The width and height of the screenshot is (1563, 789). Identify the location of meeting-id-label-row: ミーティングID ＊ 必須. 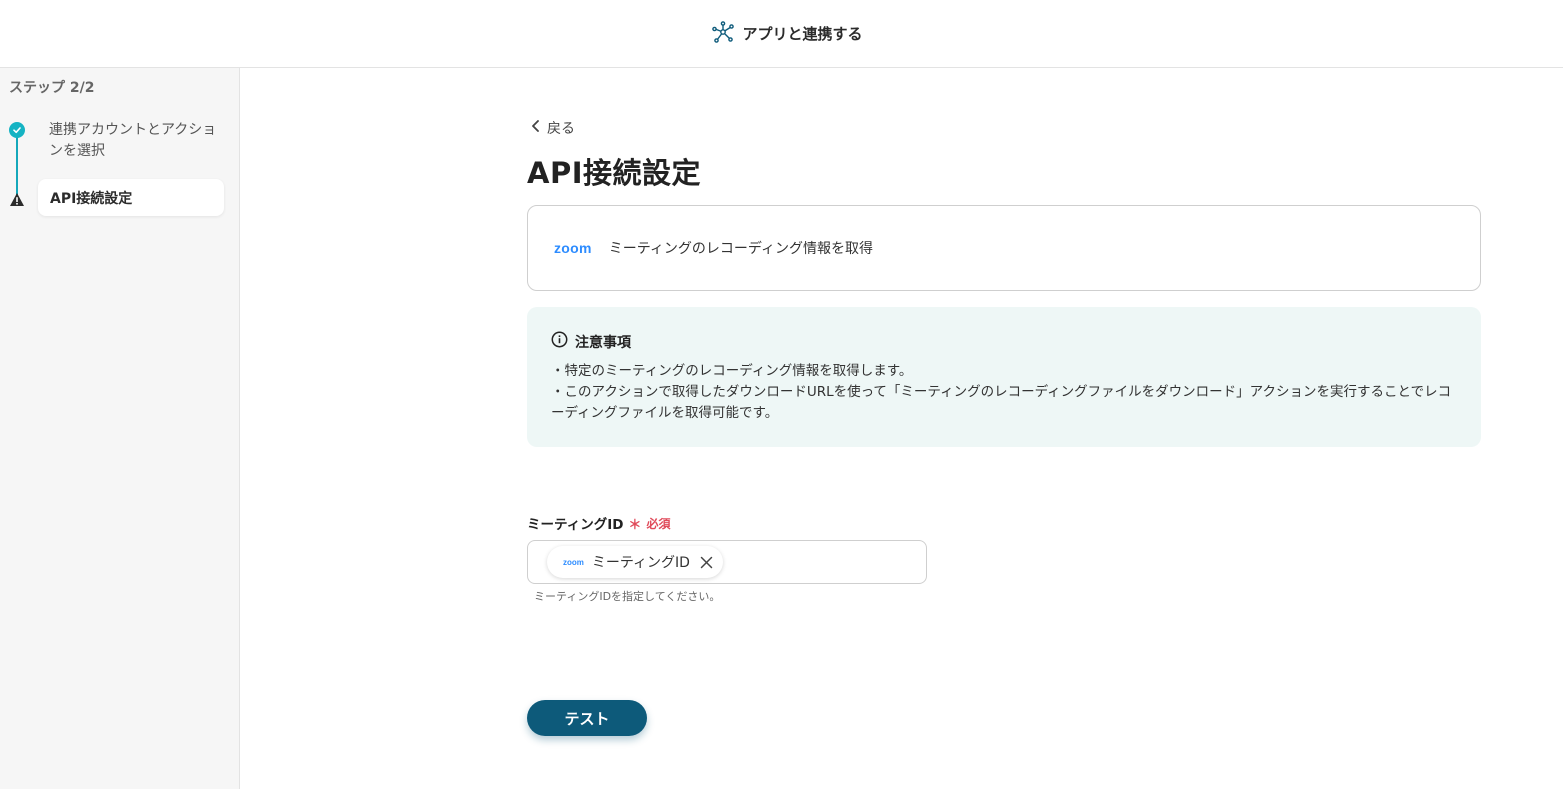
(599, 523).